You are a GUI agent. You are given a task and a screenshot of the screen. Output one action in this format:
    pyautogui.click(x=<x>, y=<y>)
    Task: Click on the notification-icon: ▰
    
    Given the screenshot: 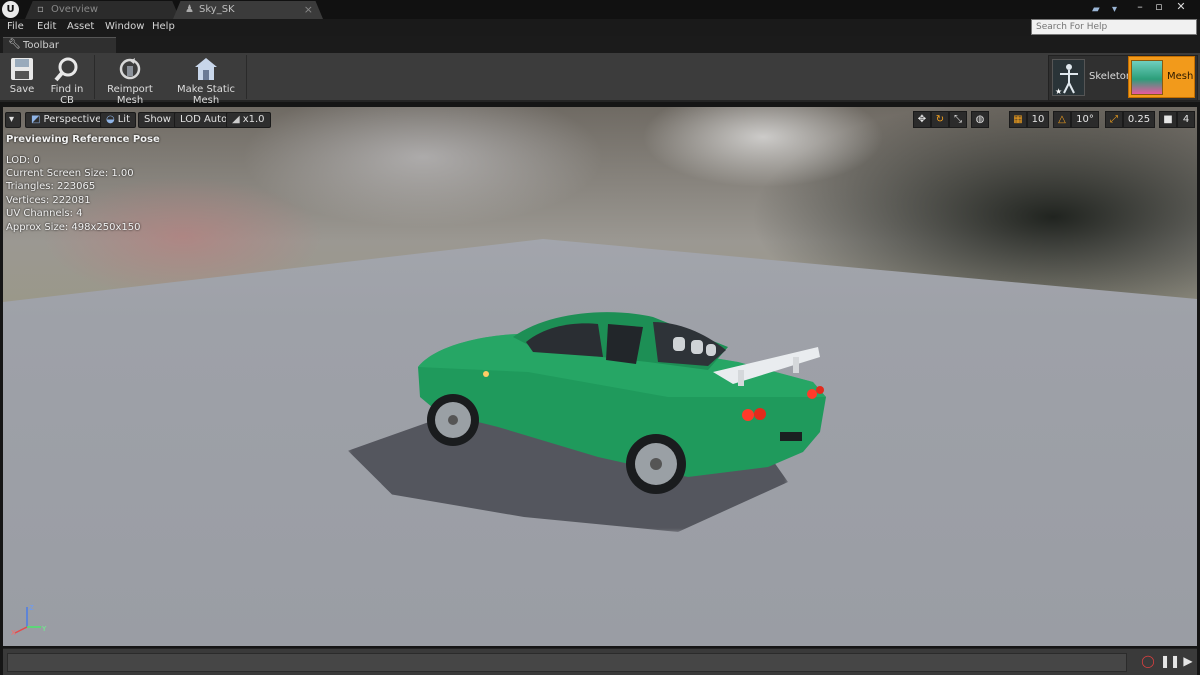 What is the action you would take?
    pyautogui.click(x=1099, y=10)
    